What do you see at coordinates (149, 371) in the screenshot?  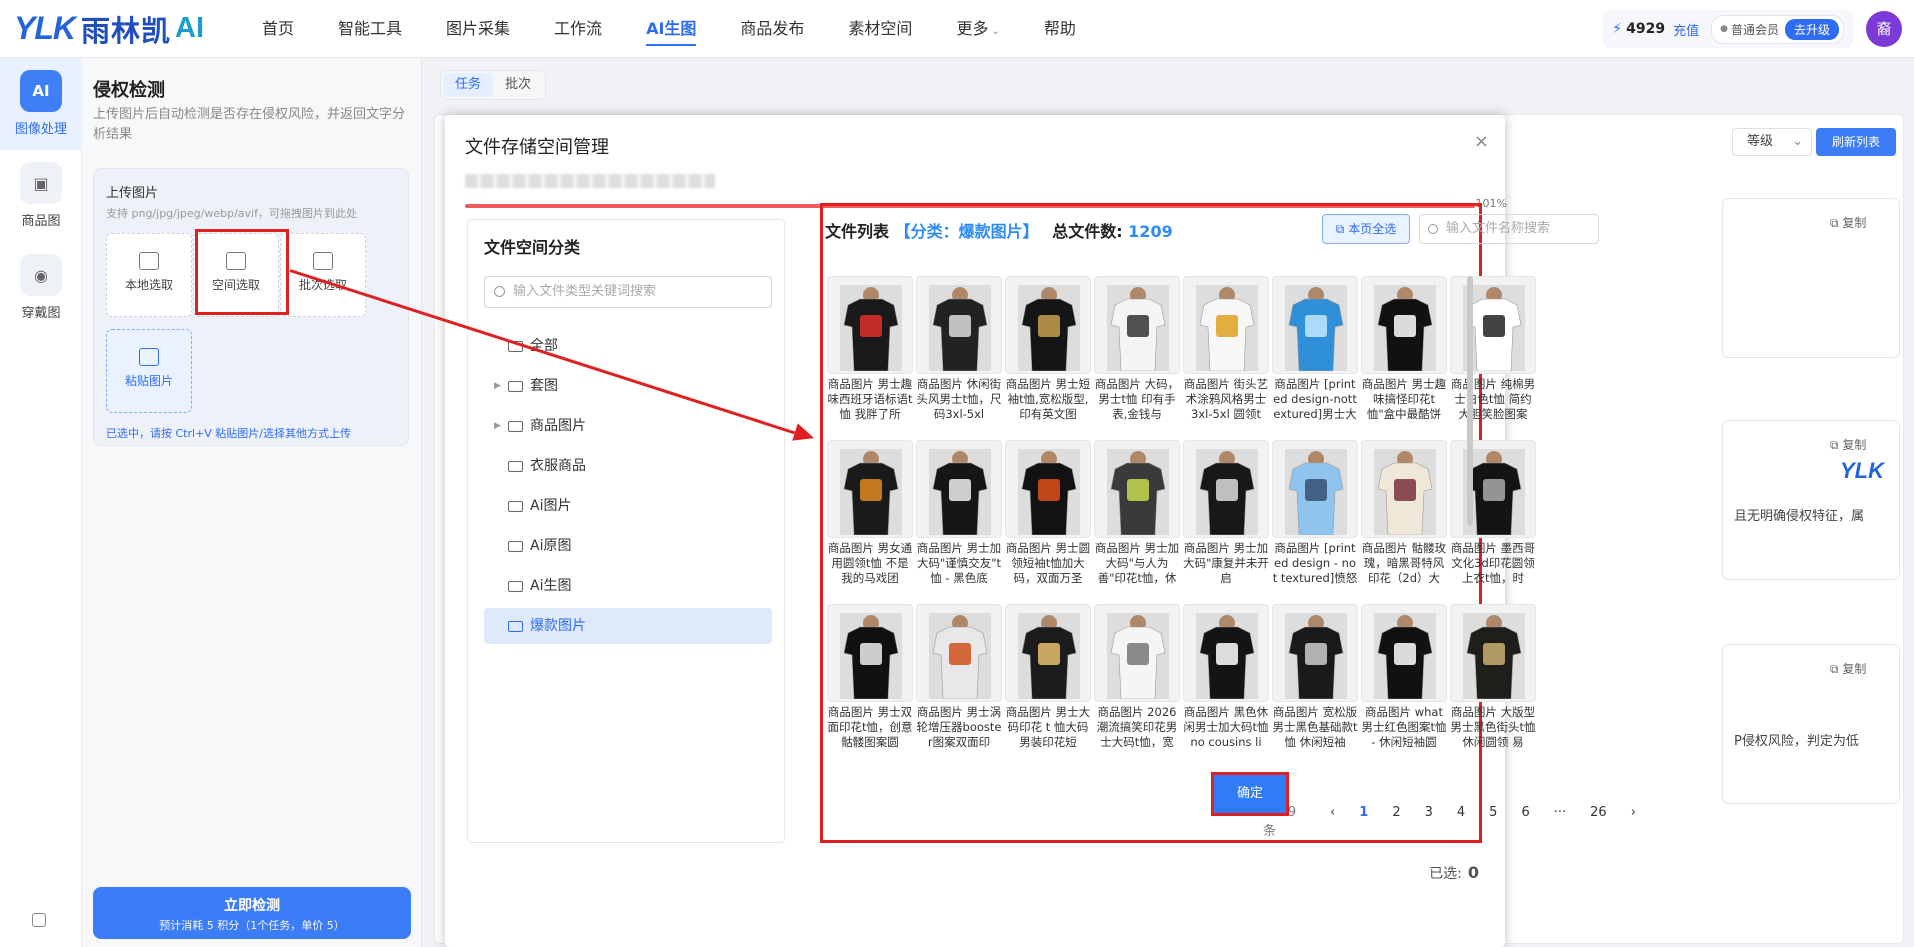 I see `paste-image-button: 粘贴图片` at bounding box center [149, 371].